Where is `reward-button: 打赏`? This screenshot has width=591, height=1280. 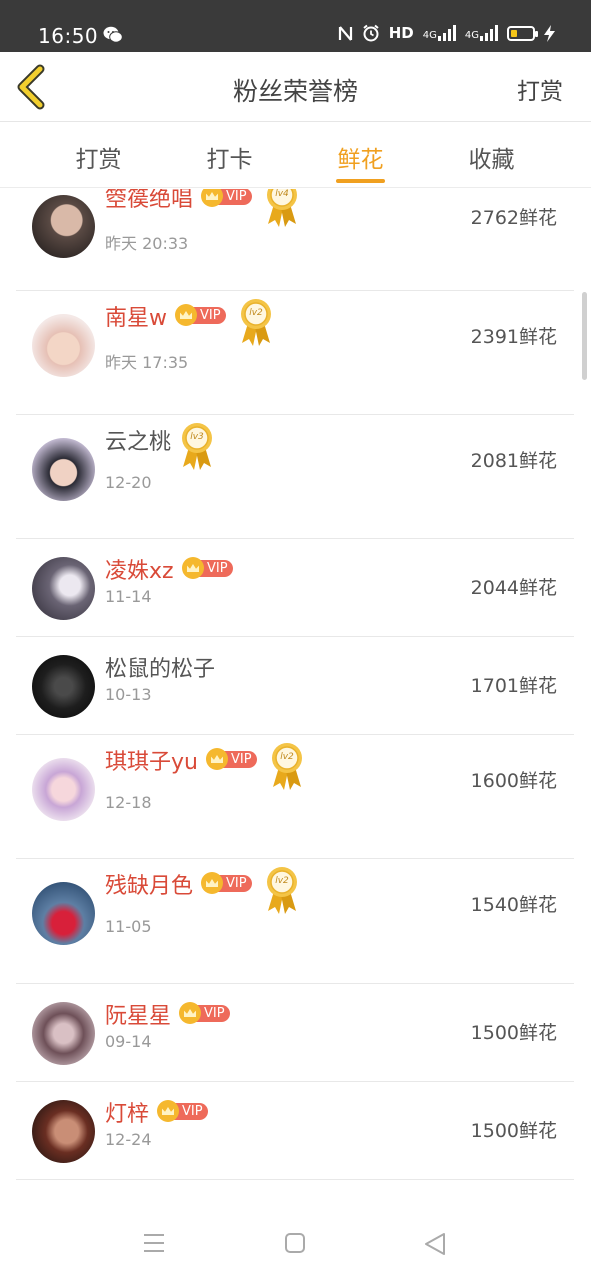 reward-button: 打赏 is located at coordinates (540, 89).